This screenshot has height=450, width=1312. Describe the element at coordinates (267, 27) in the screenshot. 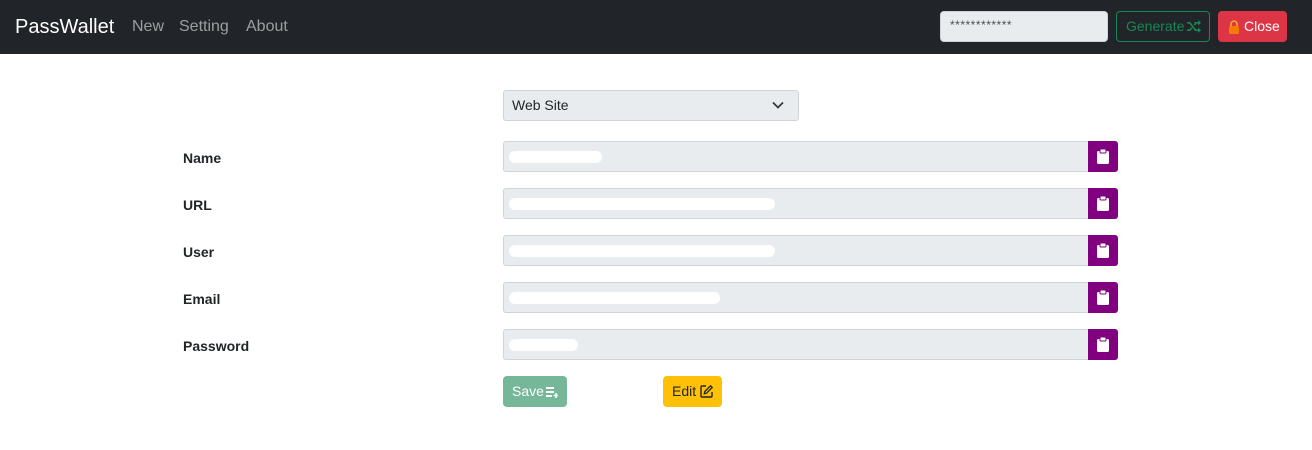

I see `nav-about: About` at that location.